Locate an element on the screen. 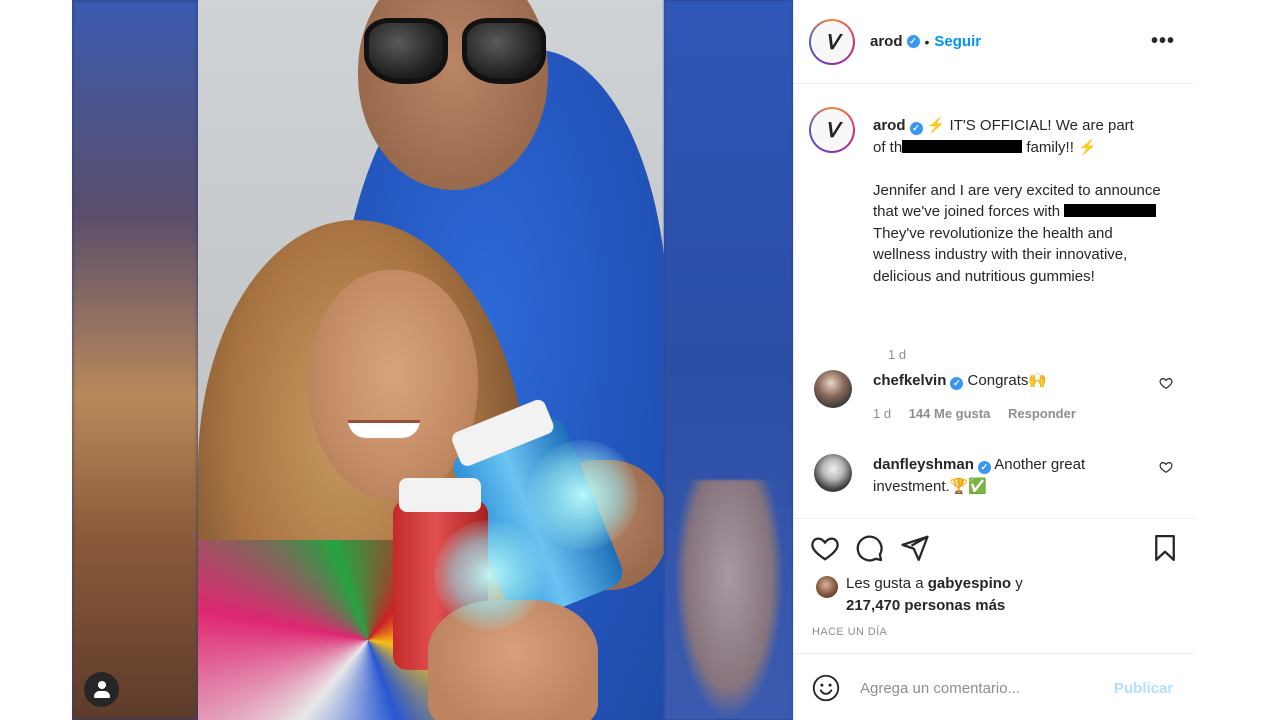 The height and width of the screenshot is (720, 1280). action-icons is located at coordinates (995, 549).